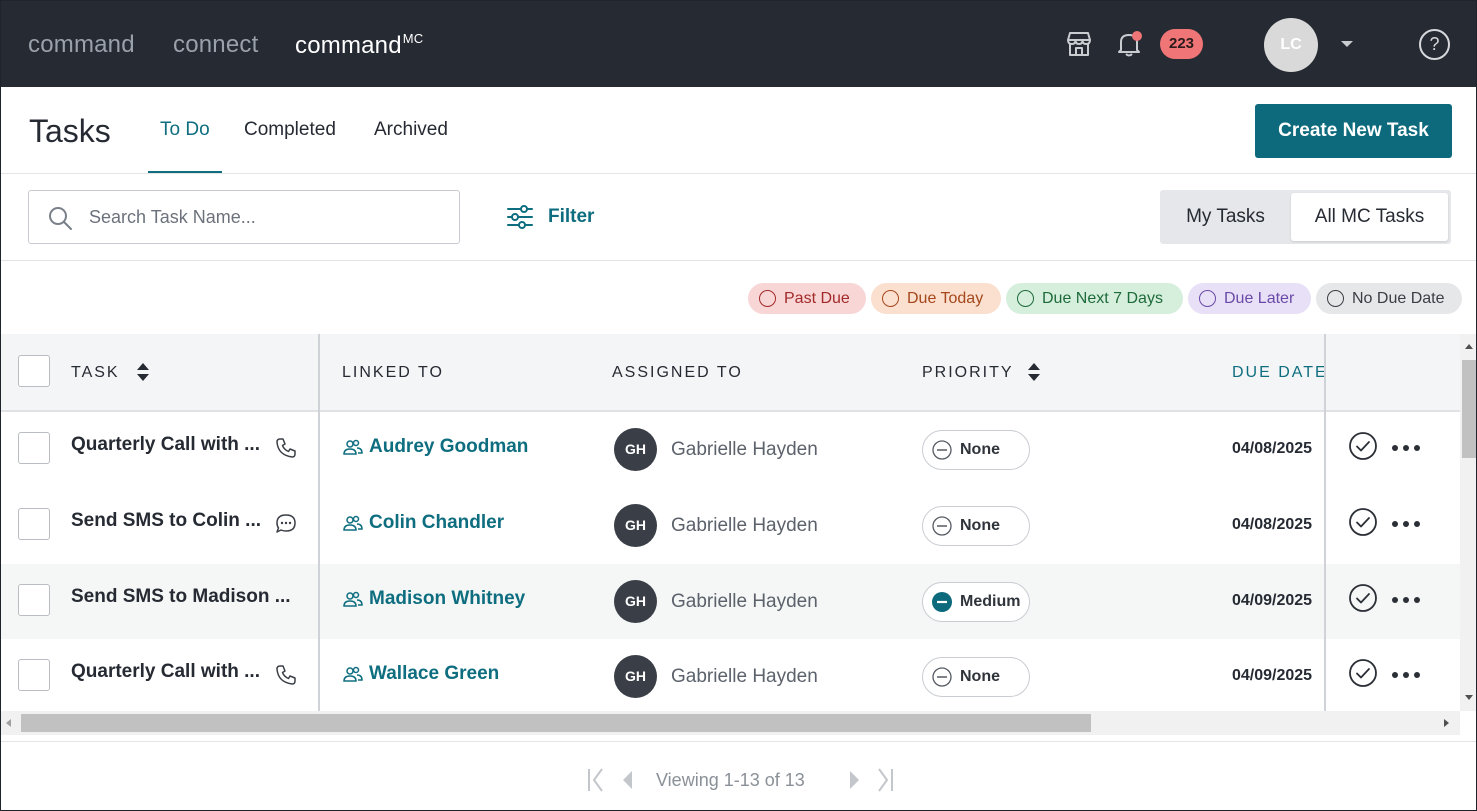  I want to click on column-header-due-date: DUE DATE, so click(1278, 373).